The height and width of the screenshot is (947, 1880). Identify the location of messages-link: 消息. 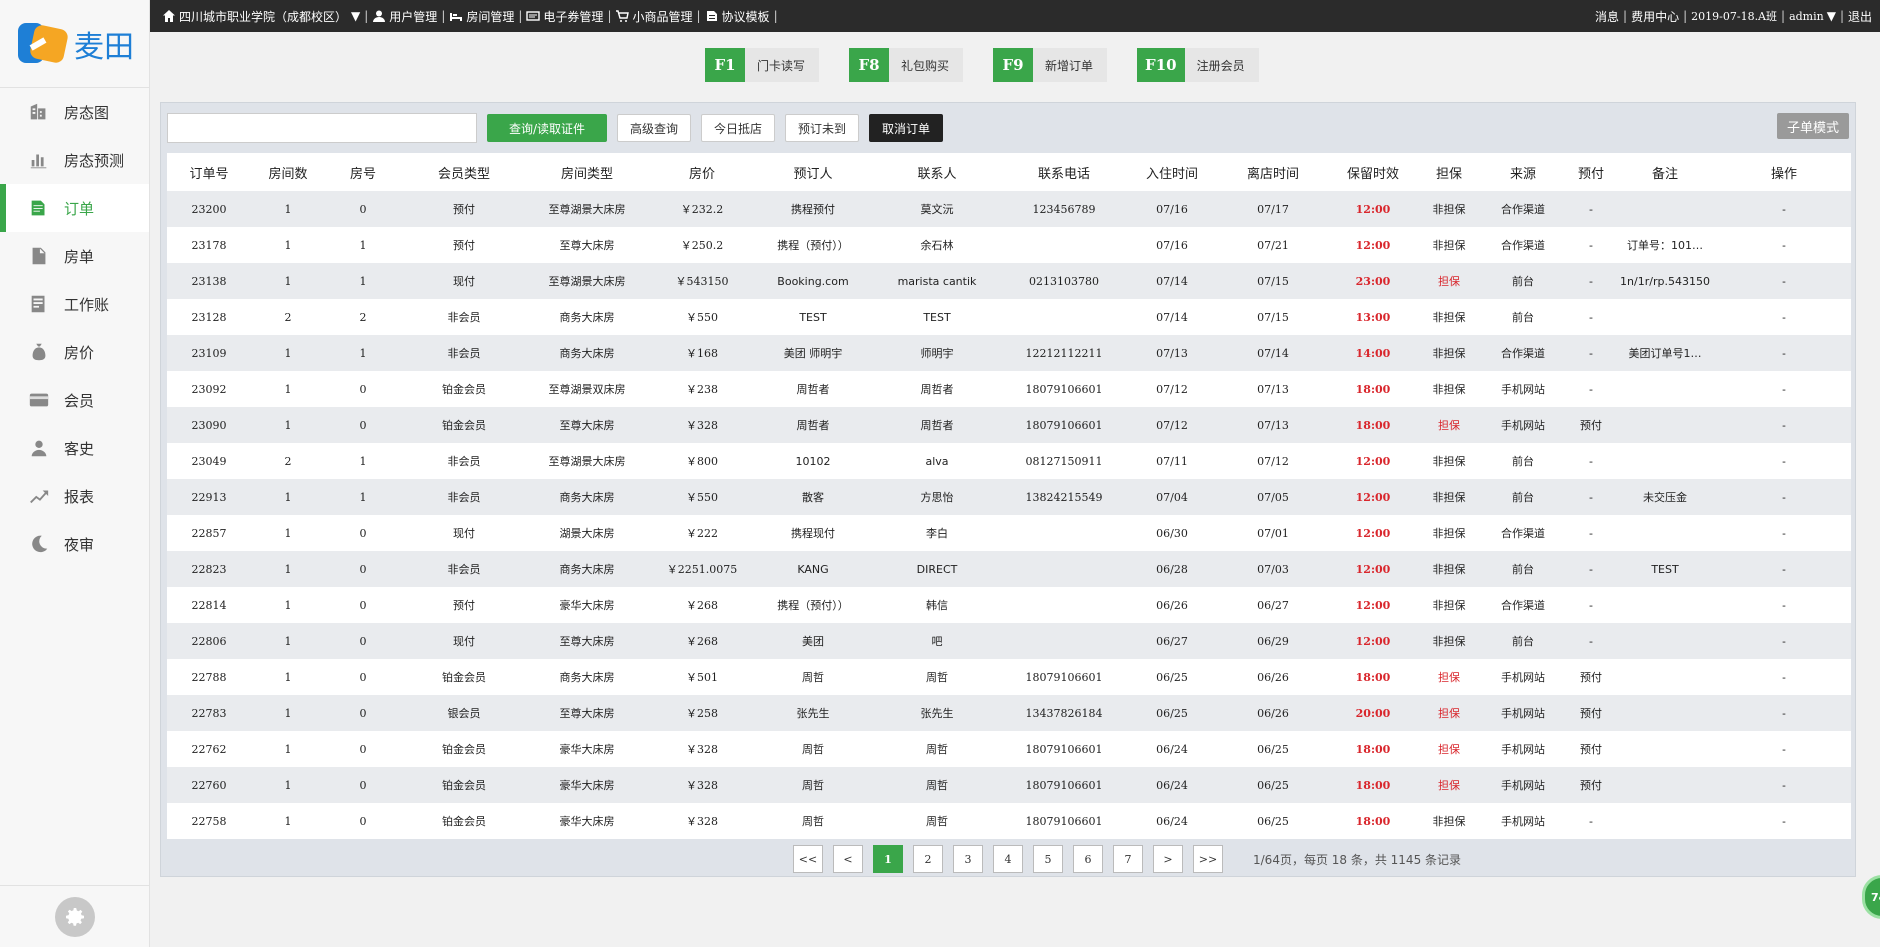
(1607, 16).